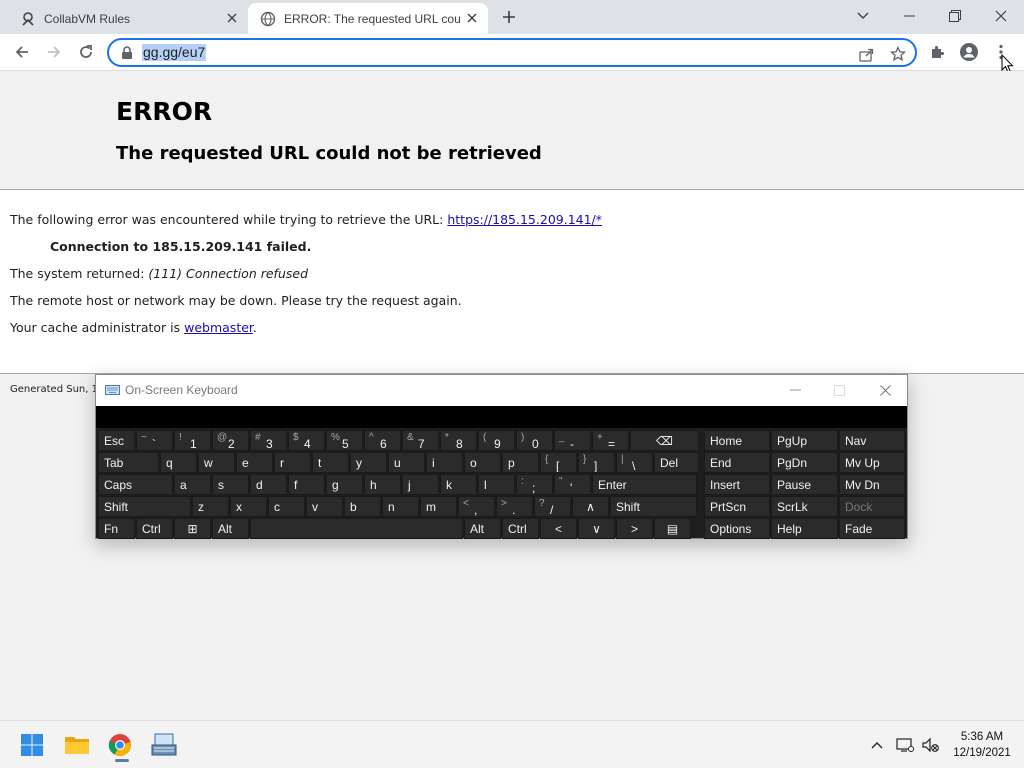 This screenshot has width=1024, height=768. I want to click on key-sym: {[, so click(558, 462).